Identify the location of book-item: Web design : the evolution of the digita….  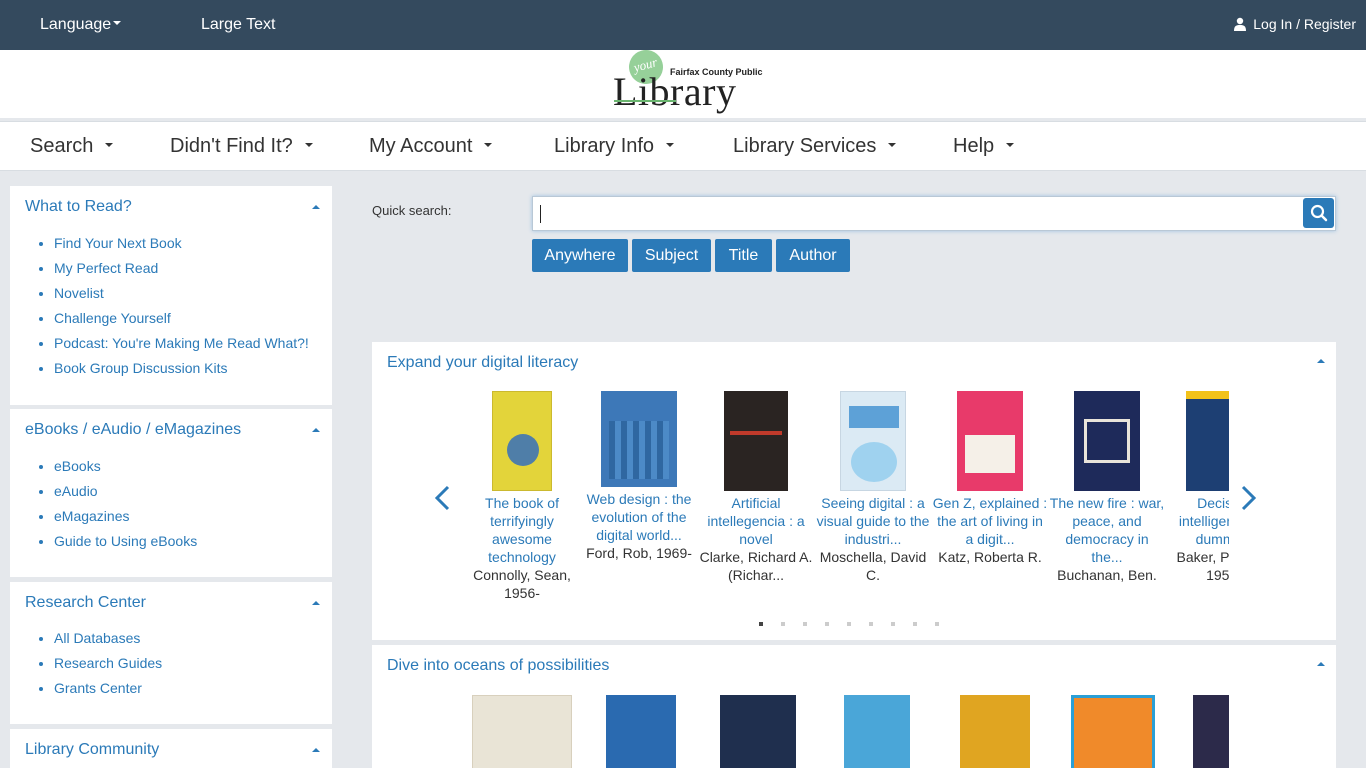
(639, 476).